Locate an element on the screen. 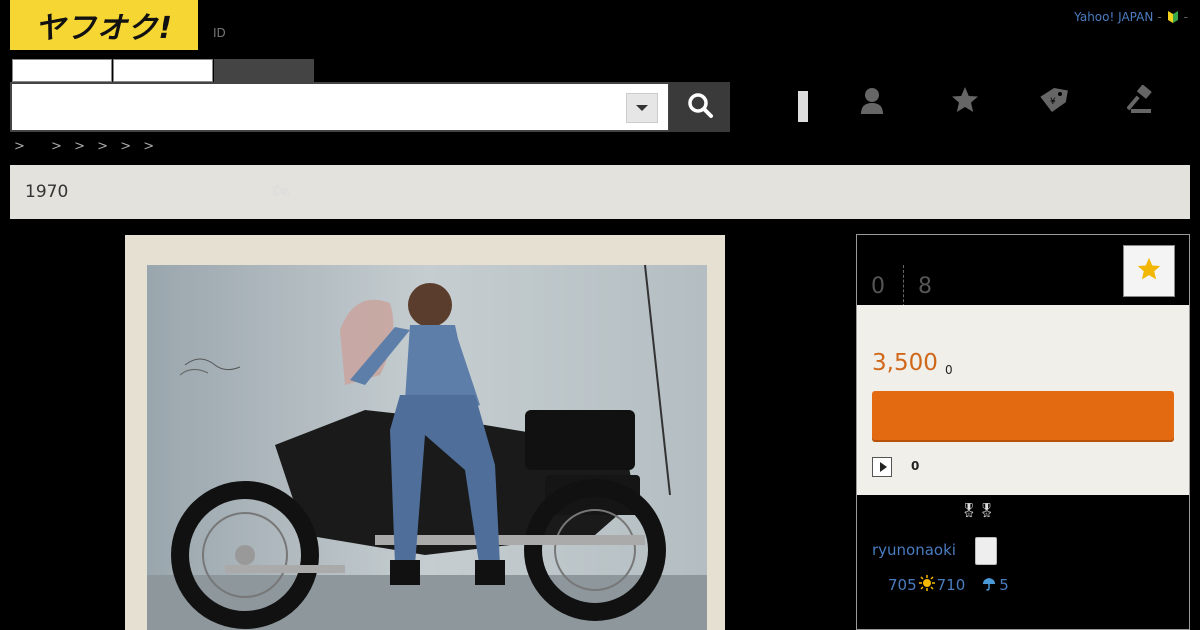 The width and height of the screenshot is (1200, 630). bid-count: 0 is located at coordinates (878, 286).